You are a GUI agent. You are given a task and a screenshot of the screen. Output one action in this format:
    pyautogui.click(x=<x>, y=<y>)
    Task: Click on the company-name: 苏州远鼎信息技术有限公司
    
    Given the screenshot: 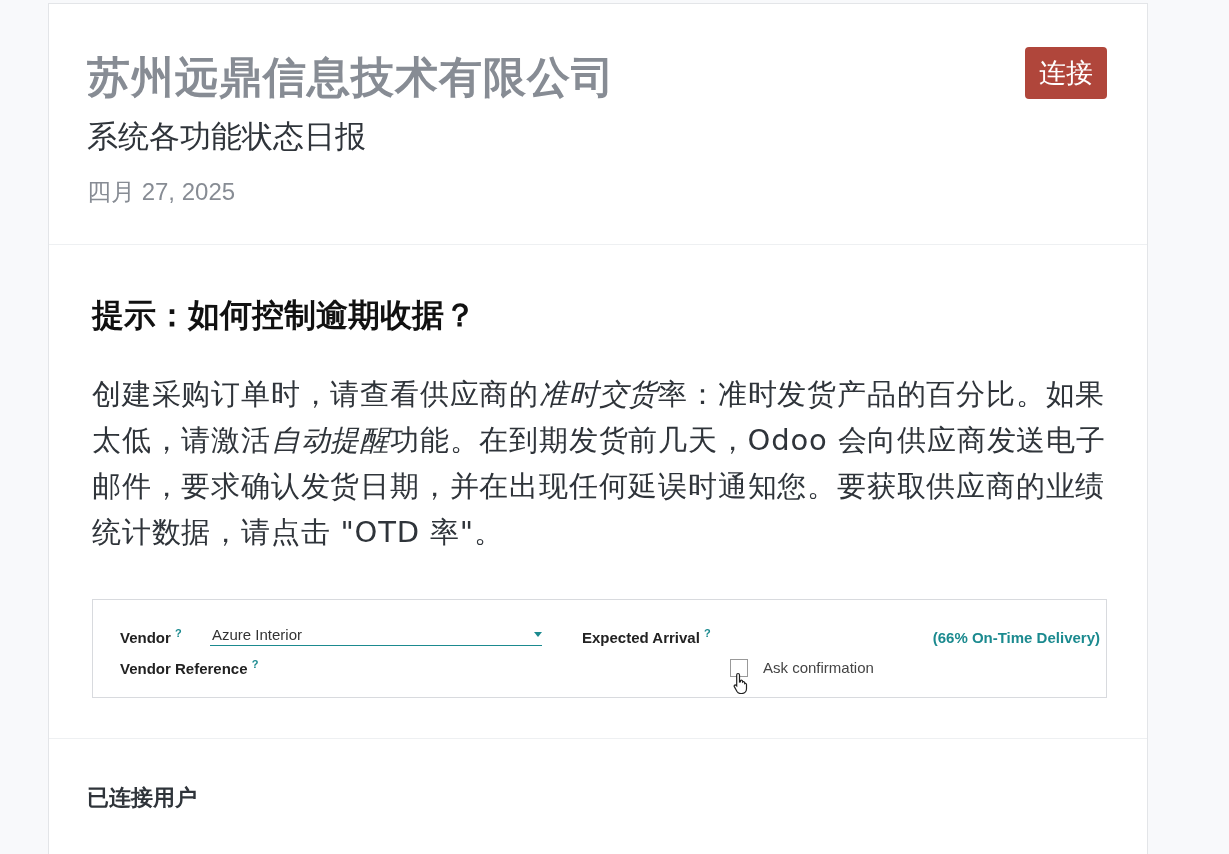 What is the action you would take?
    pyautogui.click(x=351, y=77)
    